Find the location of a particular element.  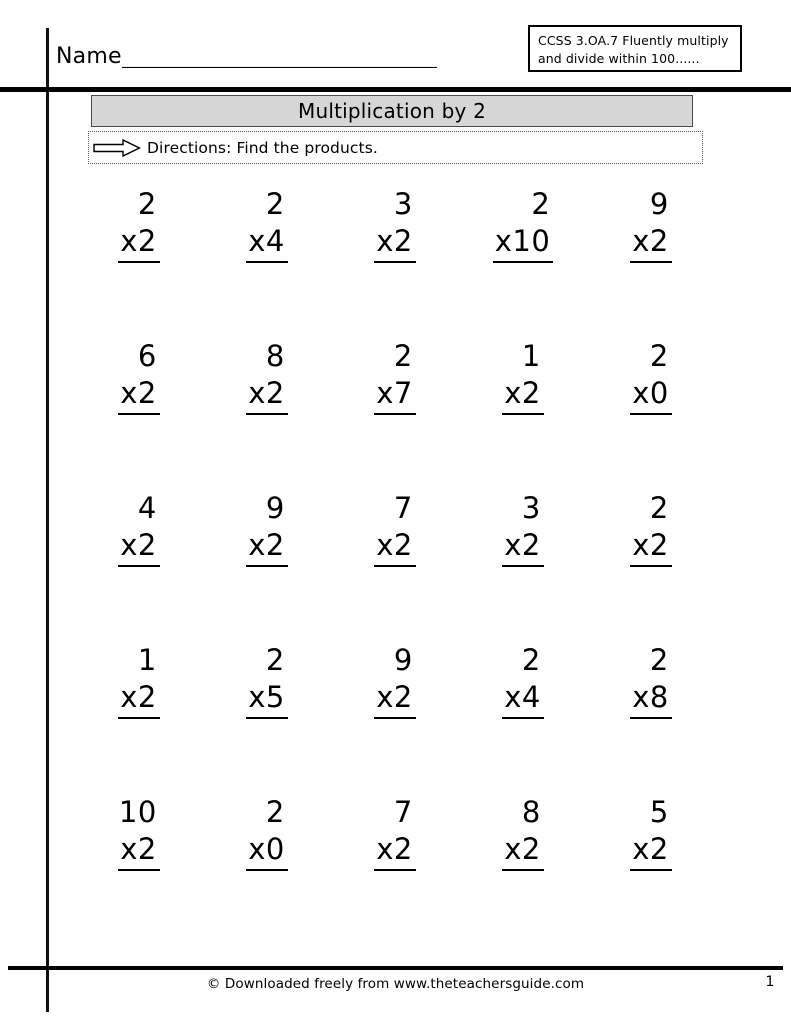

problem: 4 x2 is located at coordinates (139, 529).